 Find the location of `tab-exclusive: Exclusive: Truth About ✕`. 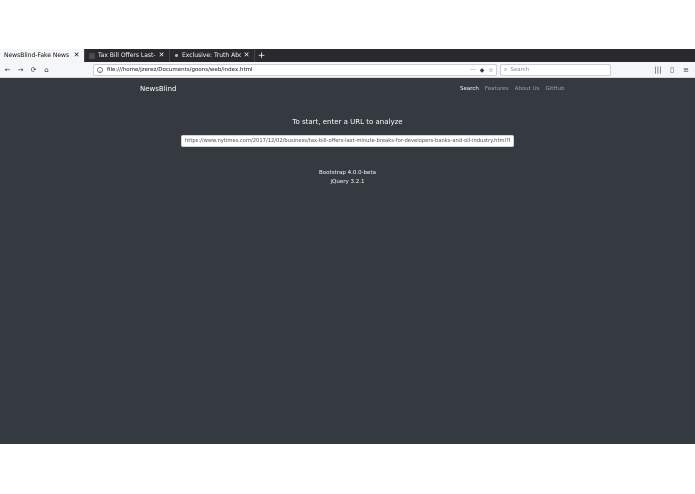

tab-exclusive: Exclusive: Truth About ✕ is located at coordinates (212, 55).